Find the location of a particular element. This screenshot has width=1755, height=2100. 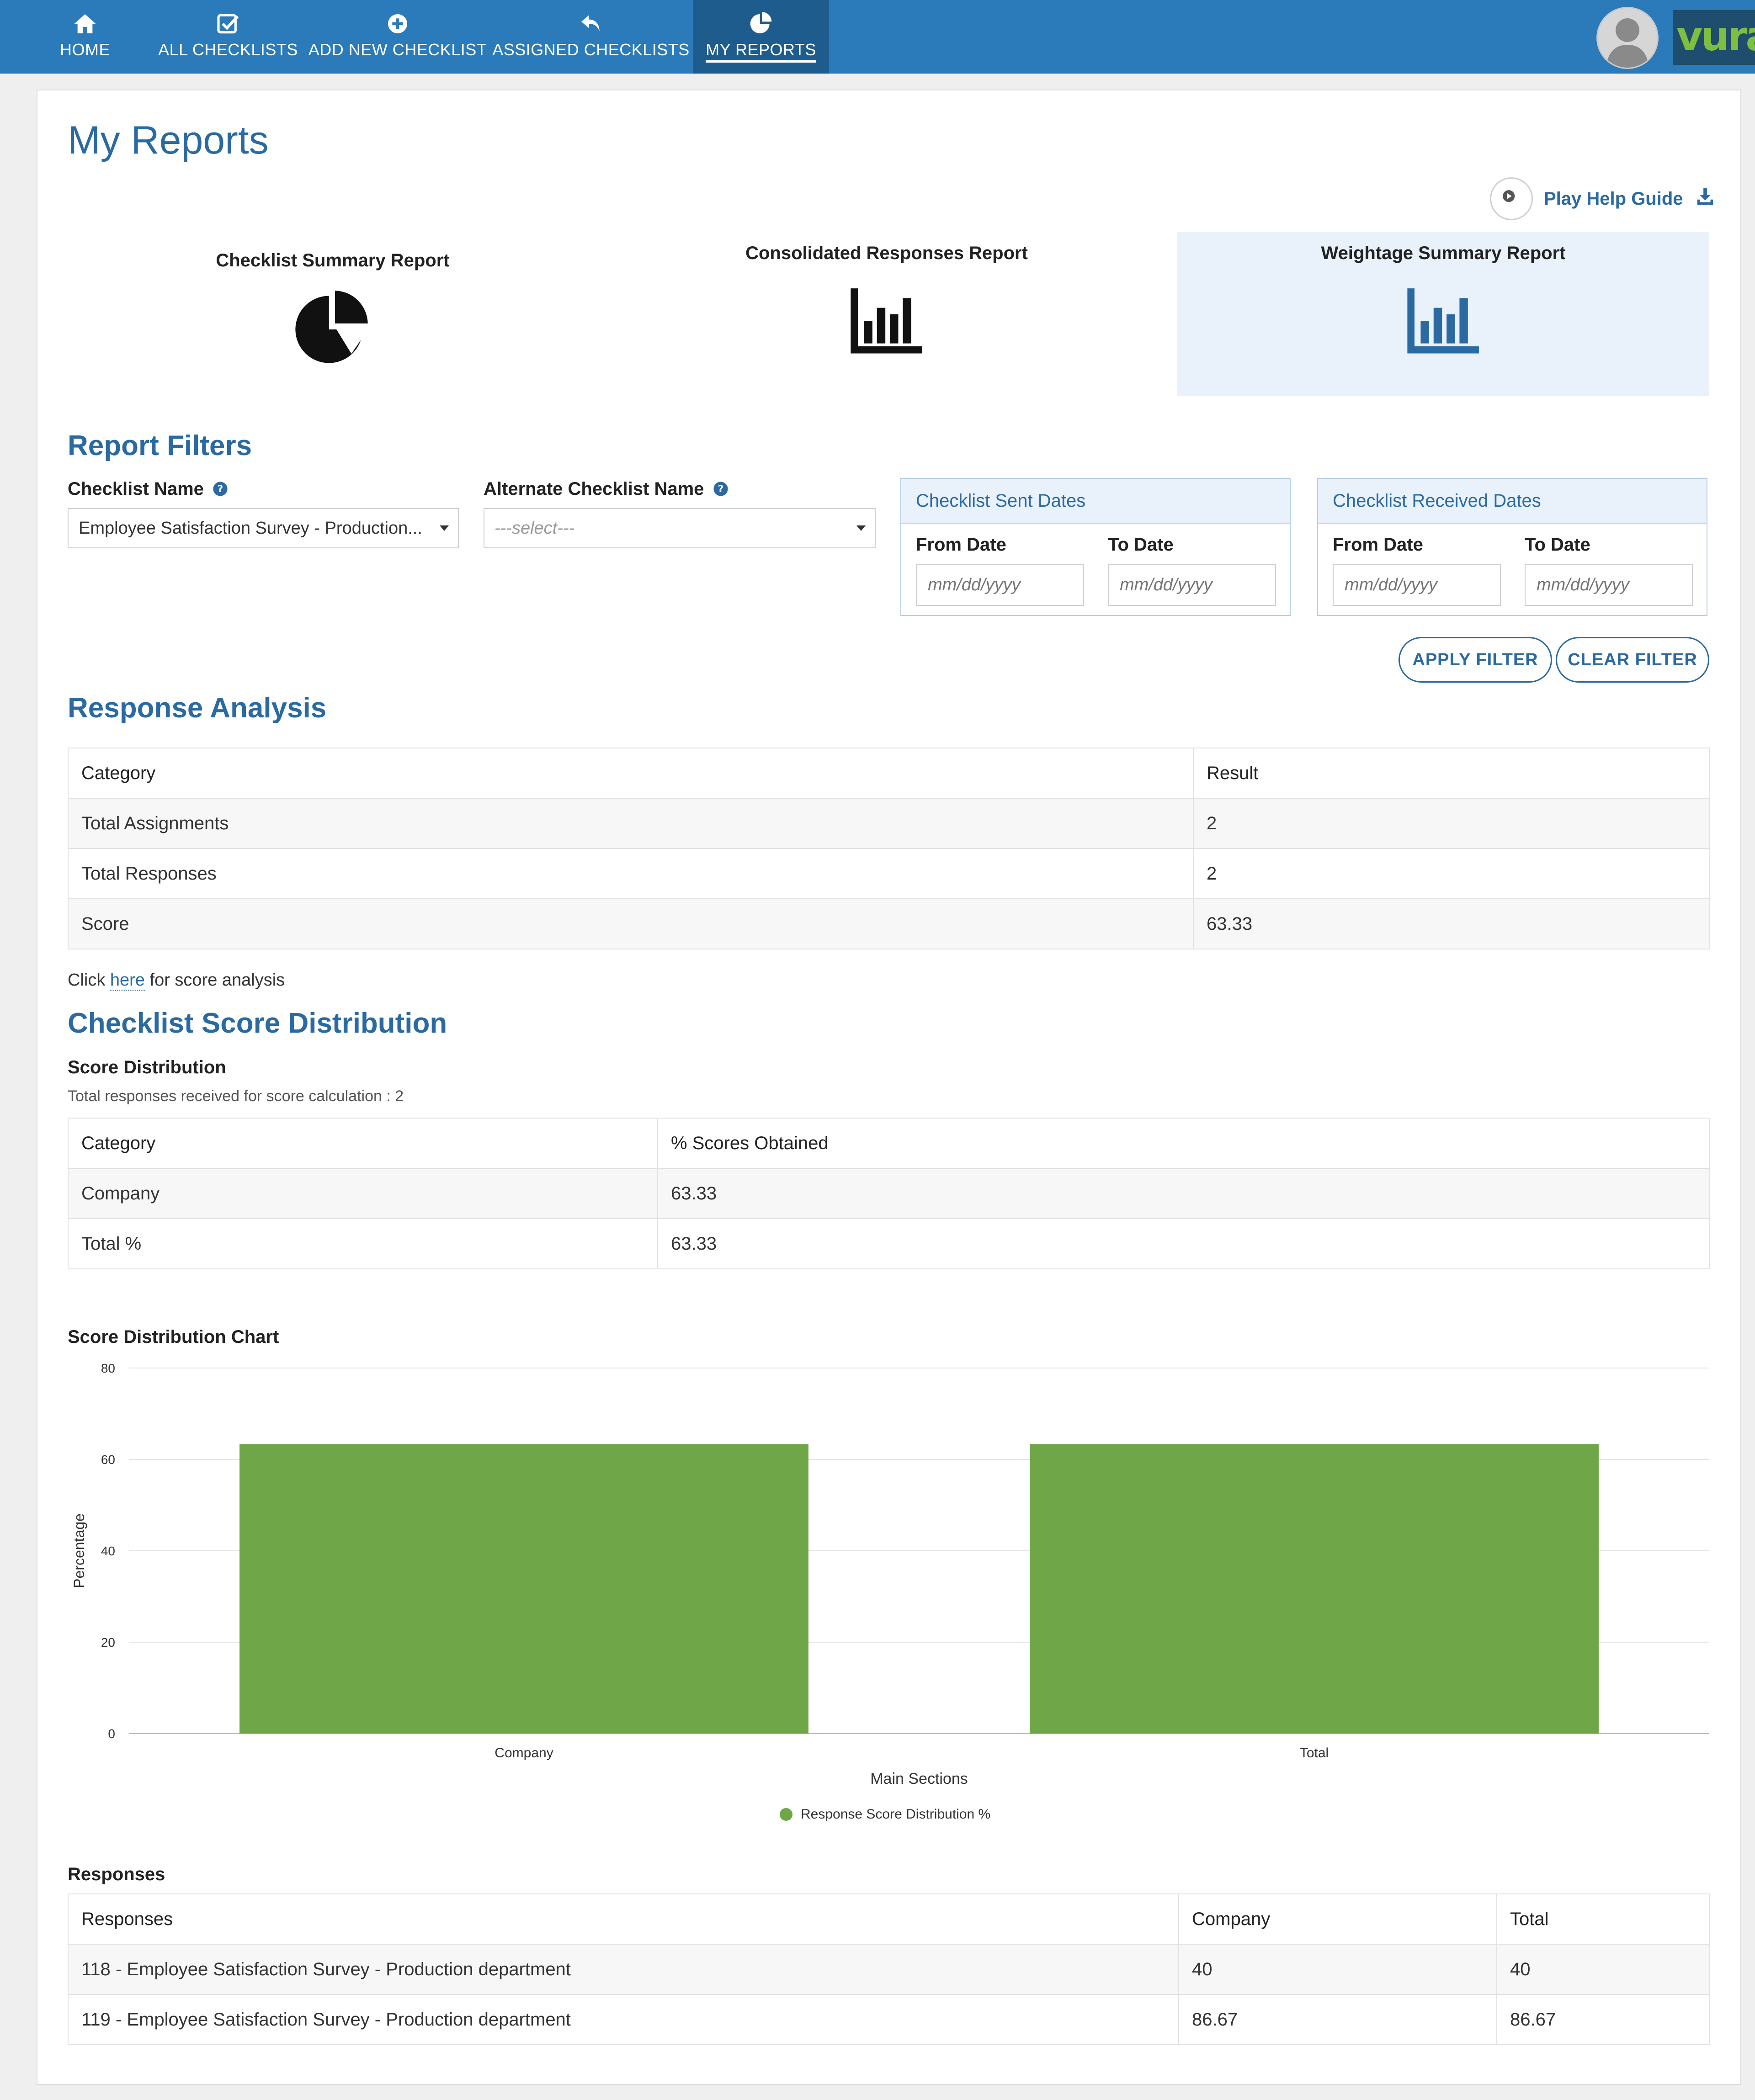

x-tick-label: Company is located at coordinates (524, 1753).